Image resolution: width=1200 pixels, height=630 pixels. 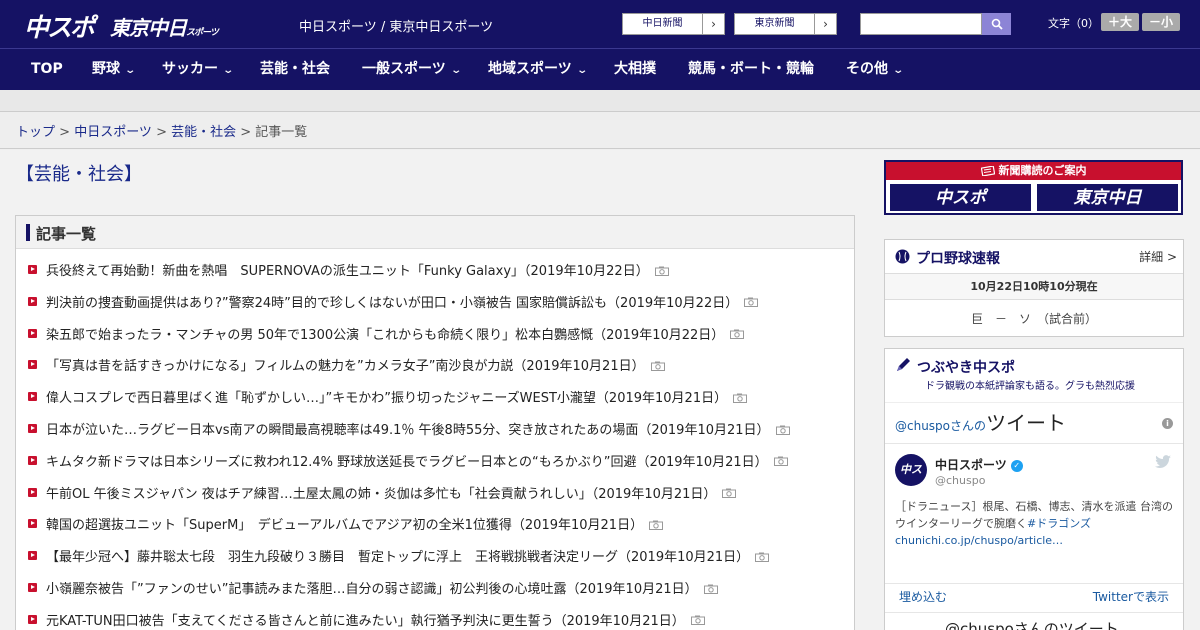 I want to click on tokyo-chunichi-logo: 東京中日スポーツ, so click(x=164, y=26).